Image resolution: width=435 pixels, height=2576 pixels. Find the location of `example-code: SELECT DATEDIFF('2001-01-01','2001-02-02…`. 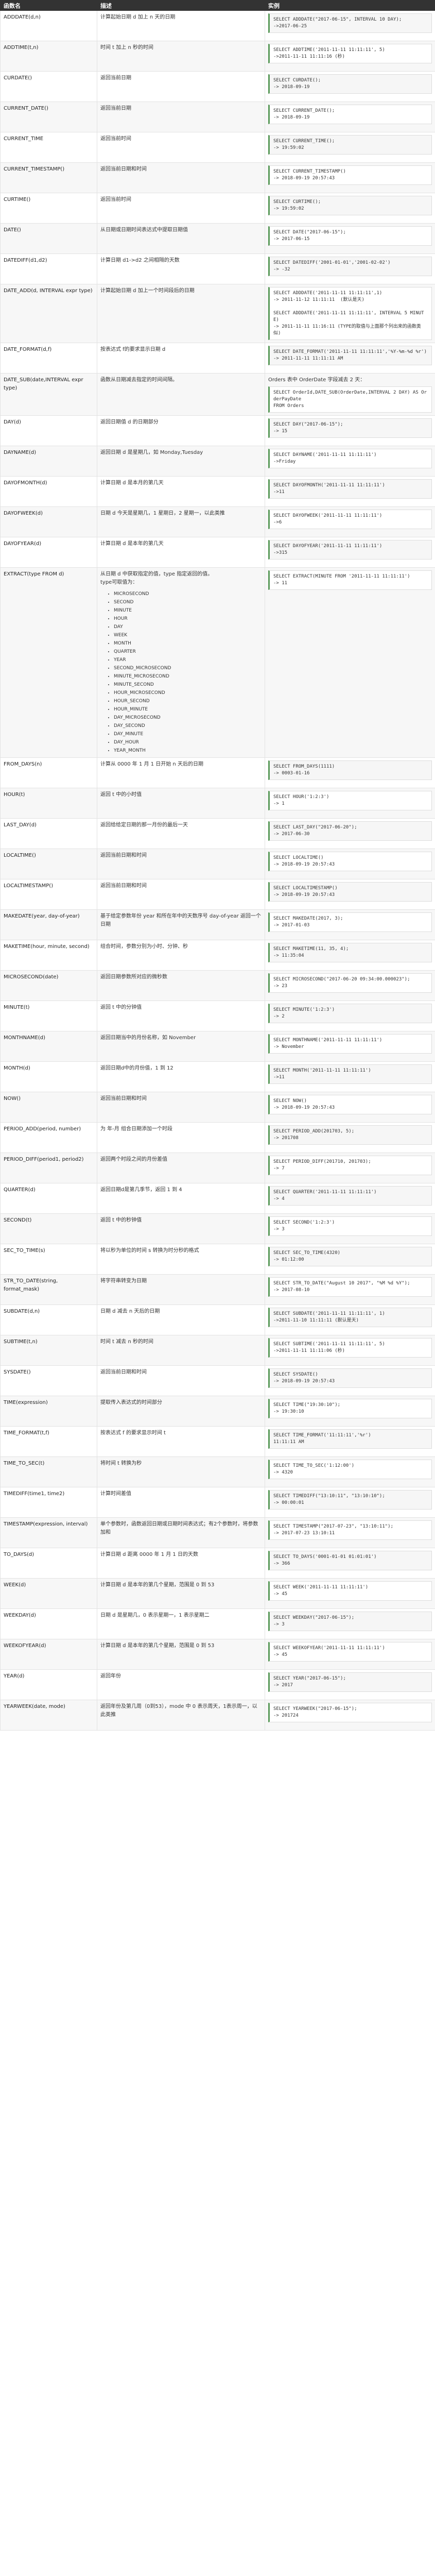

example-code: SELECT DATEDIFF('2001-01-01','2001-02-02… is located at coordinates (350, 266).